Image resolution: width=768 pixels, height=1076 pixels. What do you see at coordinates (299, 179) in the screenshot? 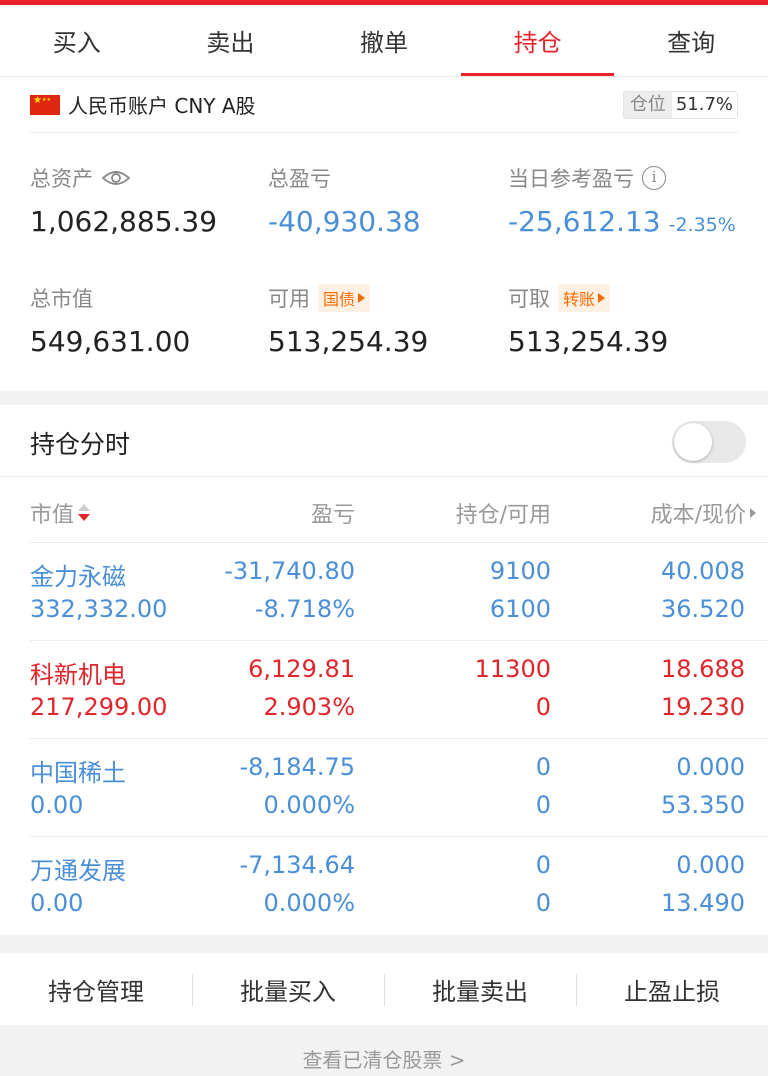
I see `total-pl-label: 总盈亏` at bounding box center [299, 179].